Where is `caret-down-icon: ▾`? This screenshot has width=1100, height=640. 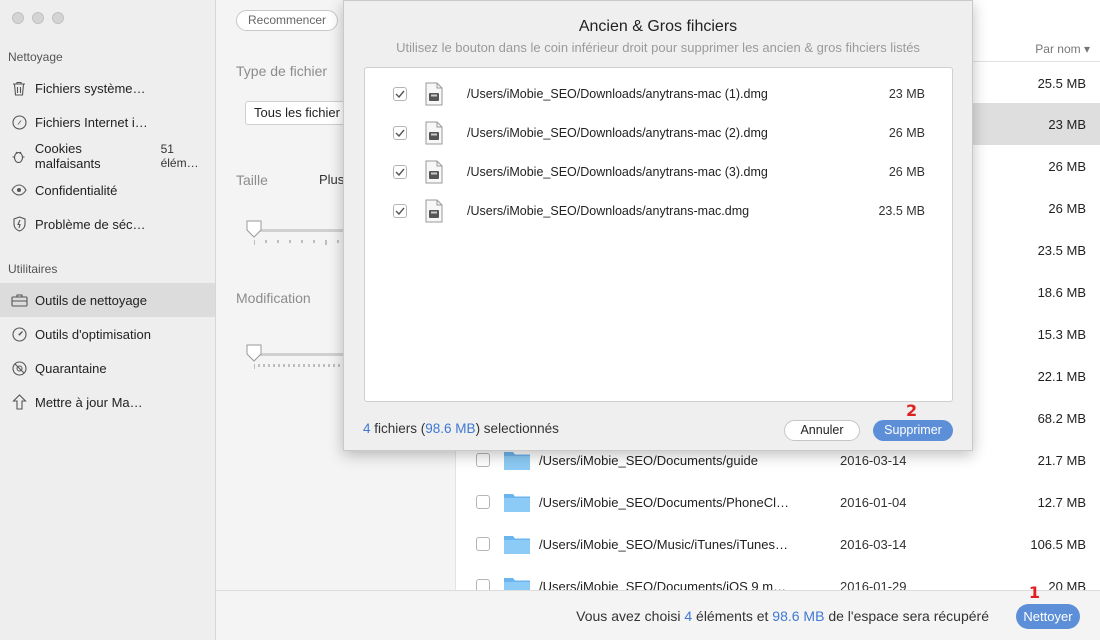 caret-down-icon: ▾ is located at coordinates (1086, 49).